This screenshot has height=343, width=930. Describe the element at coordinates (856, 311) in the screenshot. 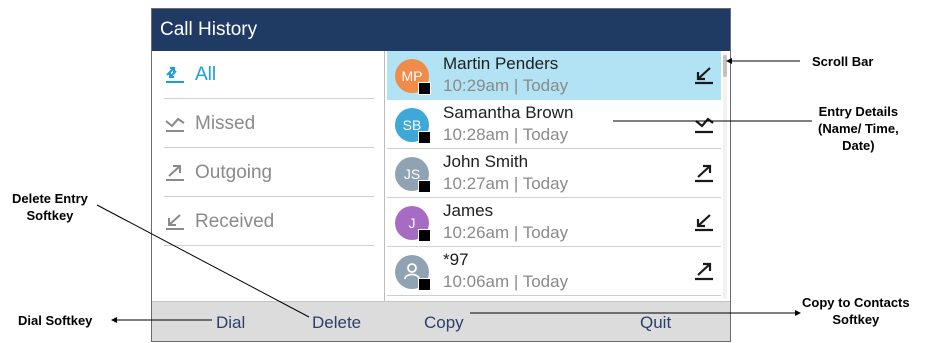

I see `copy-to-contacts-callout: Copy to Contacts Softkey` at that location.